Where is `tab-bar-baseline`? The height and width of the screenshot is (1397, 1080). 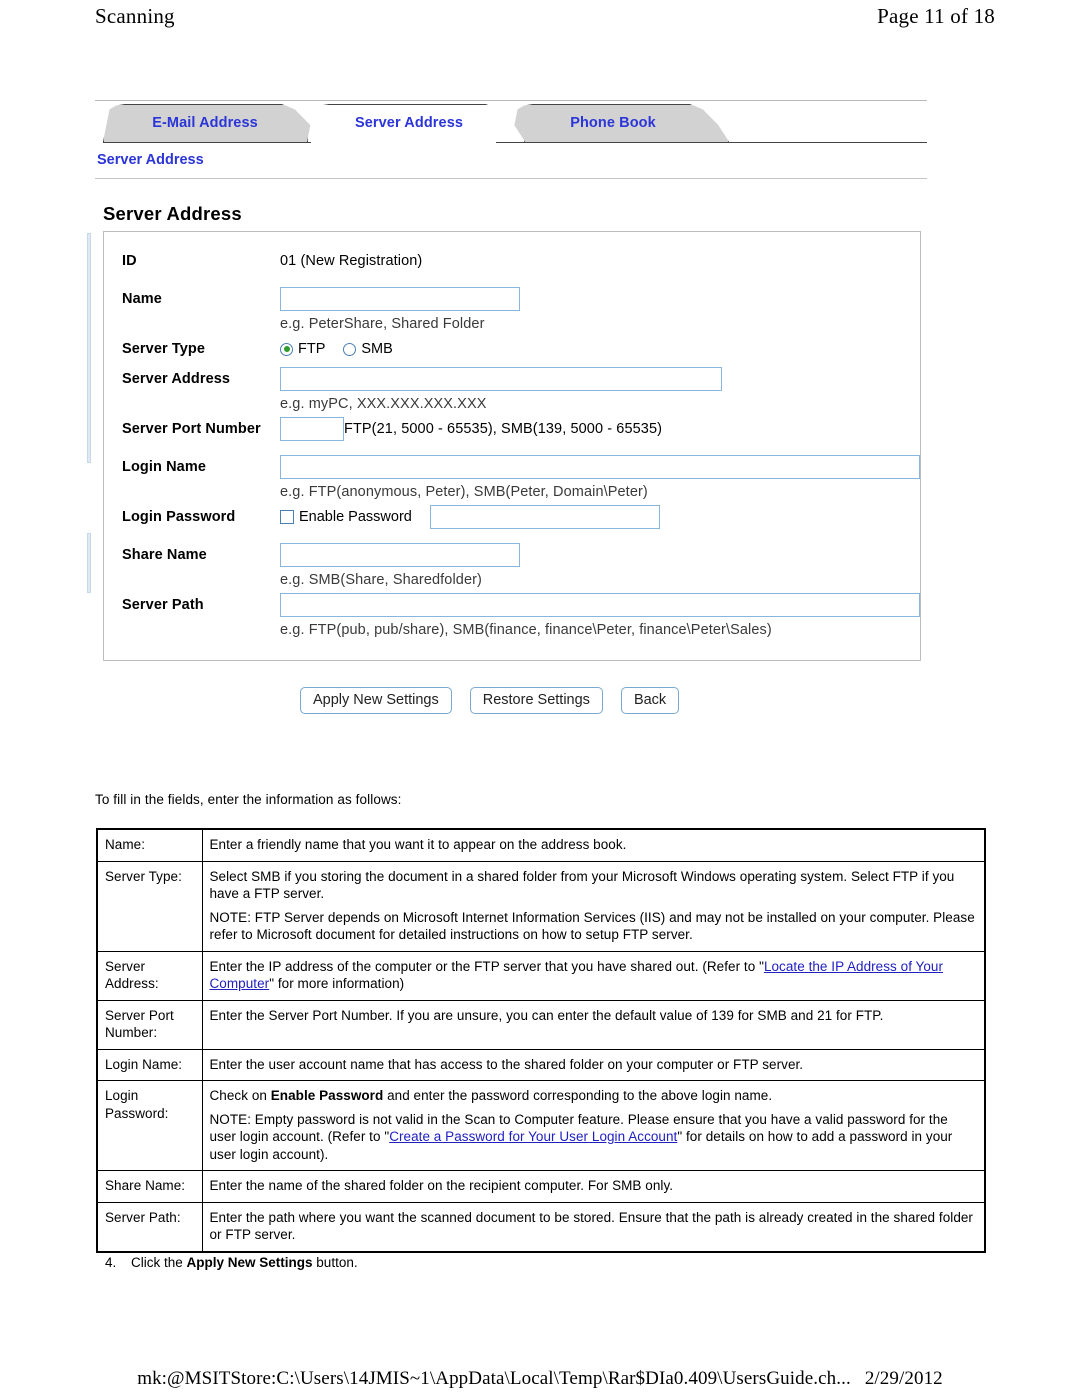
tab-bar-baseline is located at coordinates (515, 142).